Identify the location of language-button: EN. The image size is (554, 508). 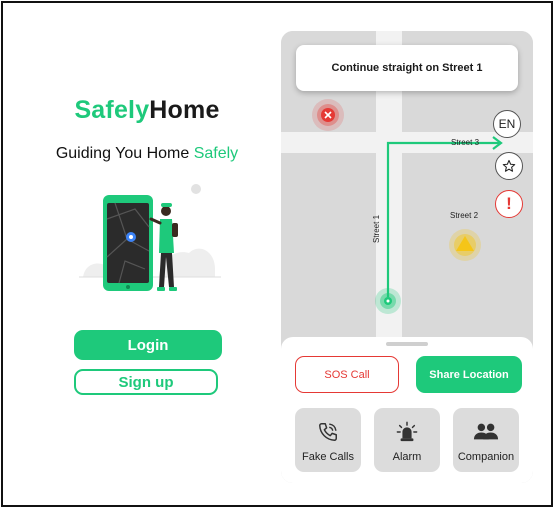
(507, 124).